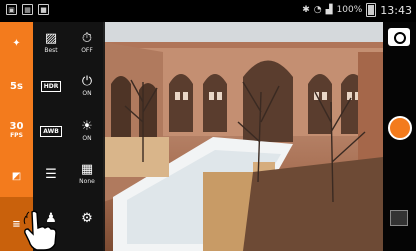 This screenshot has height=251, width=416. I want to click on rail-item-seconds: 5s, so click(16, 86).